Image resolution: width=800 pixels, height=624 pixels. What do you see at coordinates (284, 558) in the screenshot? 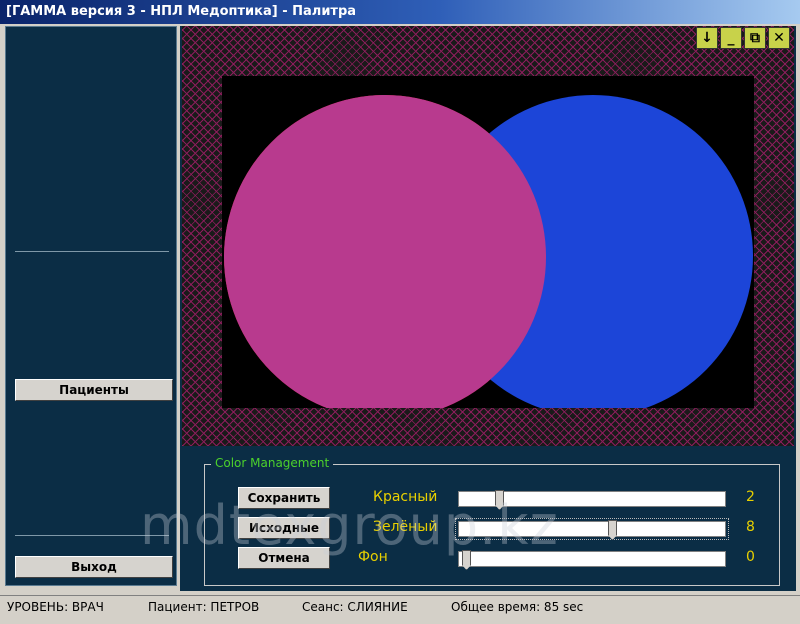
I see `cancel-button: Отмена` at bounding box center [284, 558].